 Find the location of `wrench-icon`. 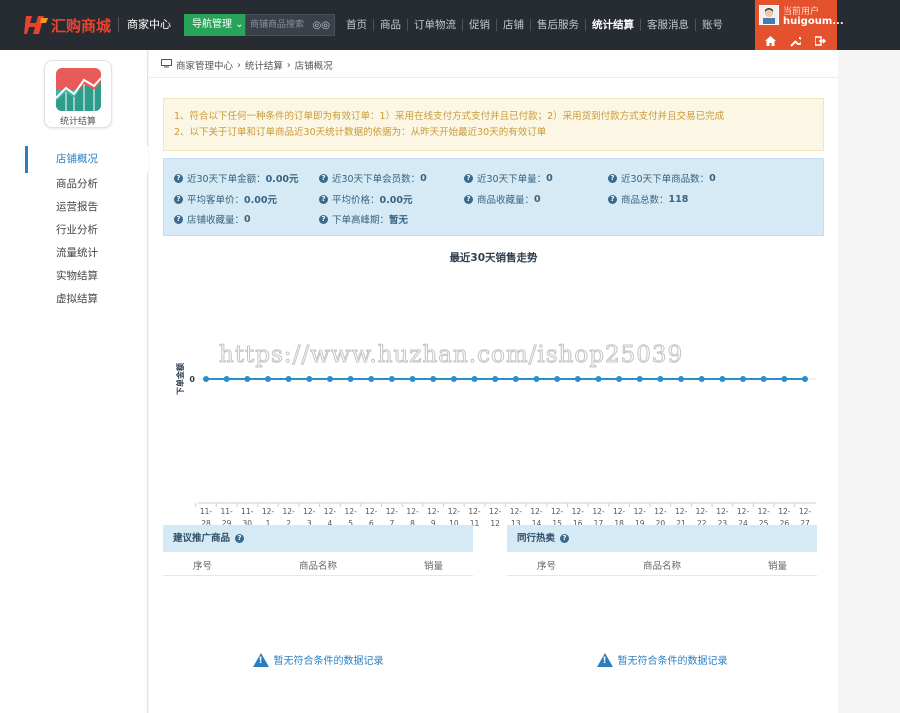

wrench-icon is located at coordinates (795, 41).